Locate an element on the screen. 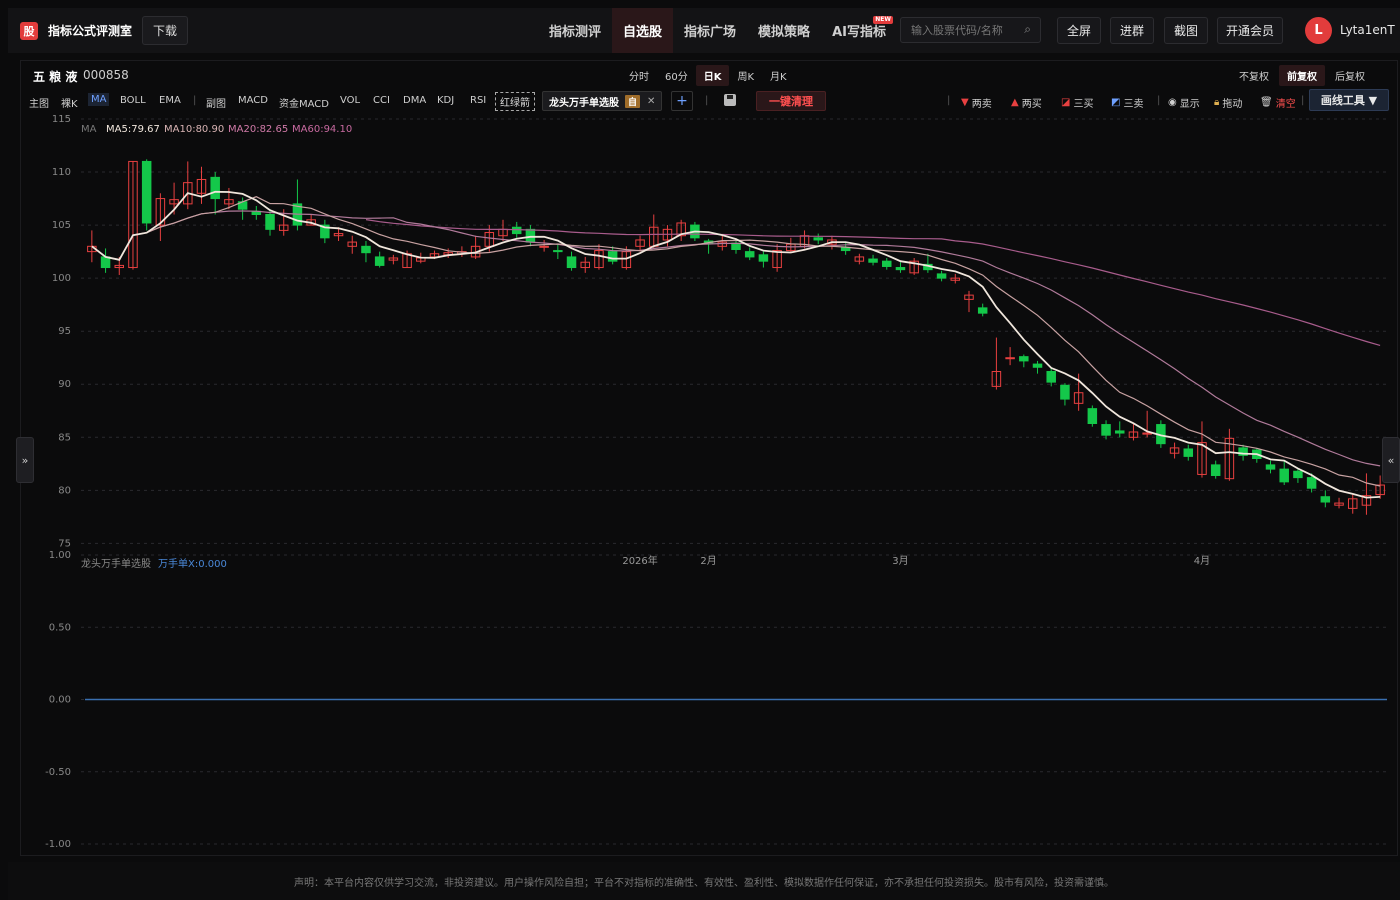  ma10-legend: MA10:80.90 is located at coordinates (194, 129).